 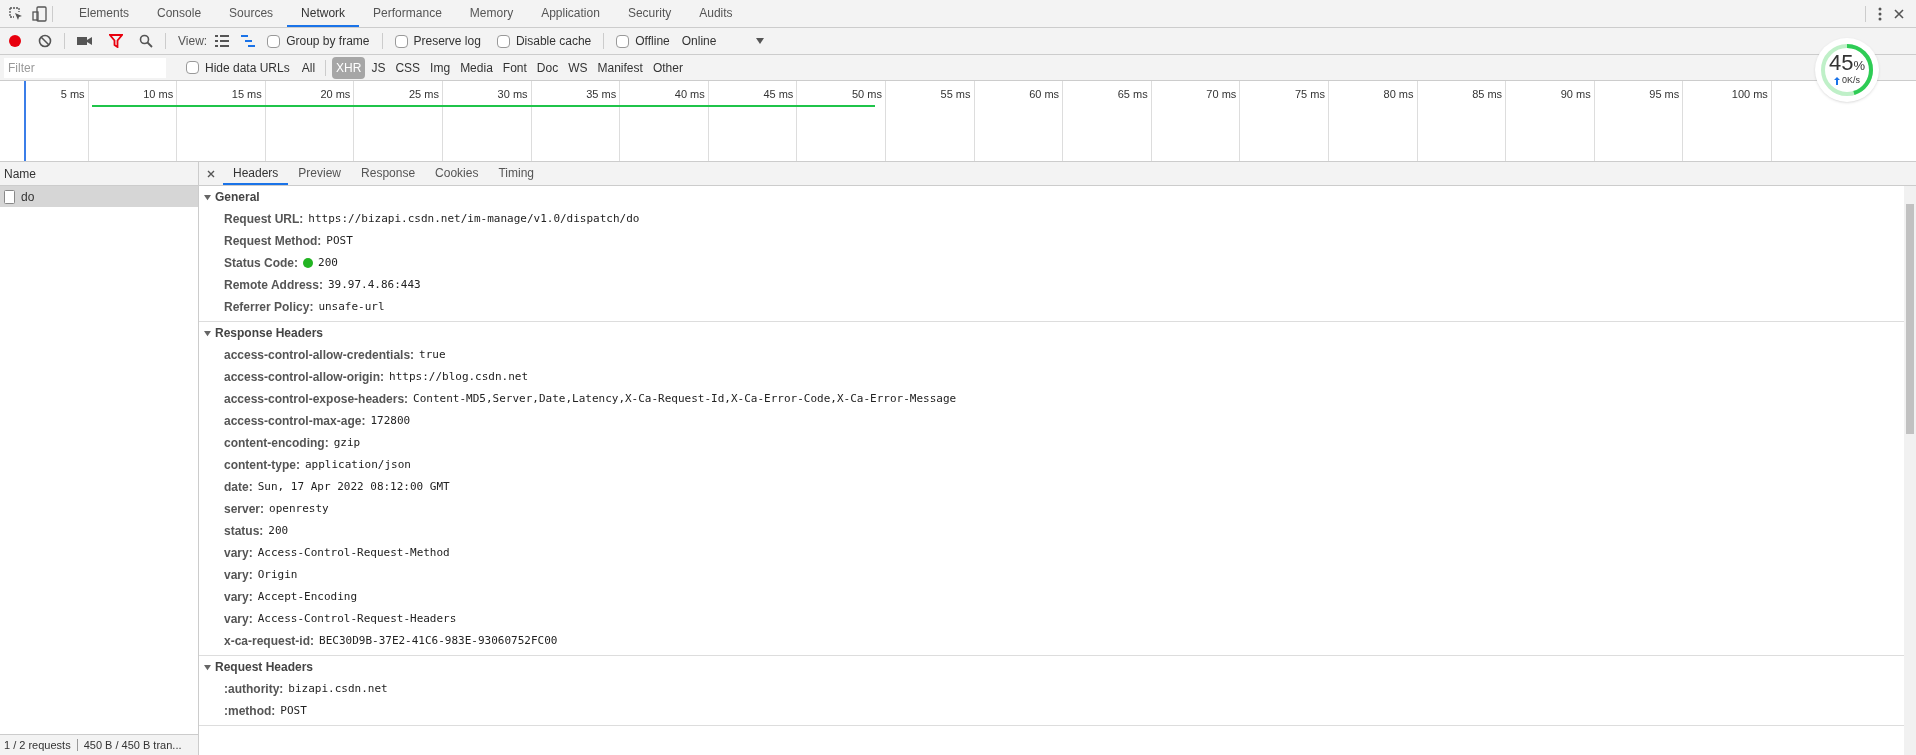 I want to click on detail-tab: Timing, so click(x=516, y=173).